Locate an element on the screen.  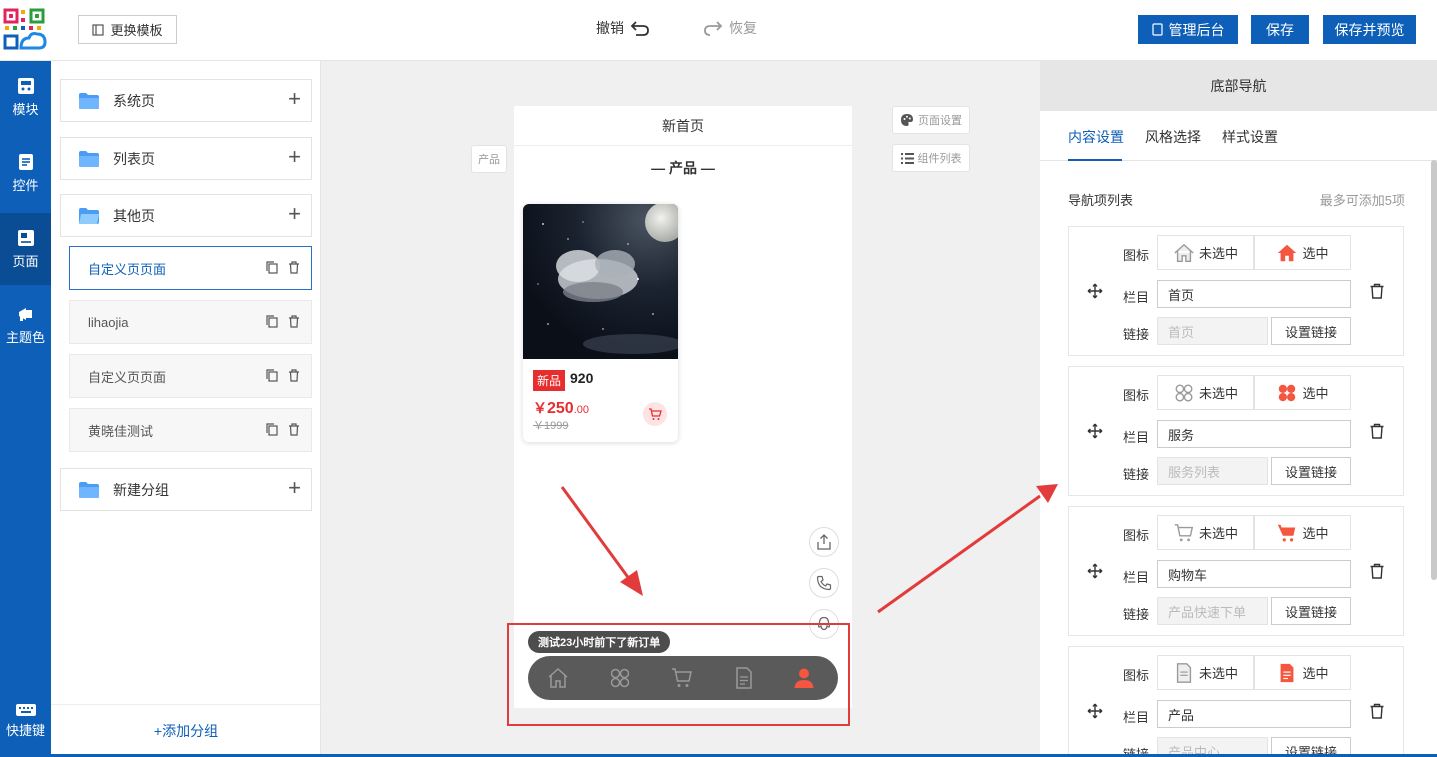
tab-style-settings: 样式设置 is located at coordinates (1250, 137).